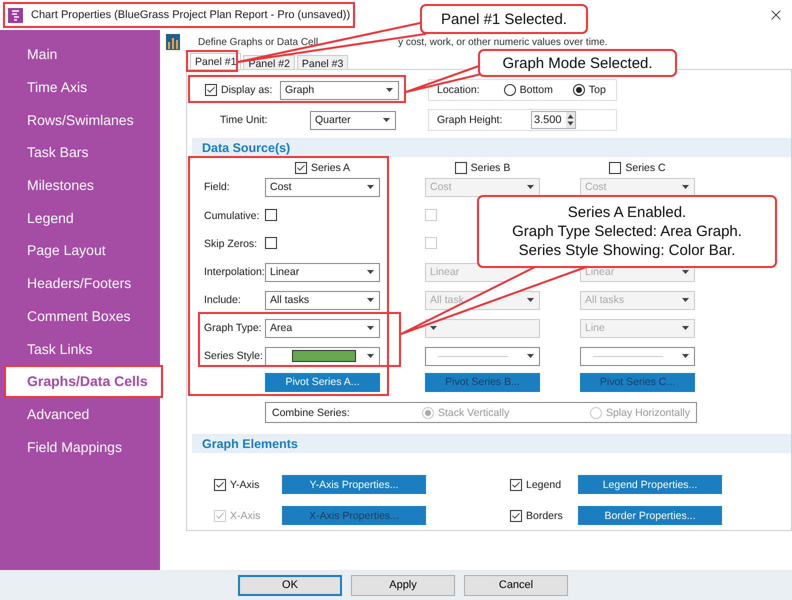 The width and height of the screenshot is (792, 600). I want to click on series-label: Series C, so click(645, 168).